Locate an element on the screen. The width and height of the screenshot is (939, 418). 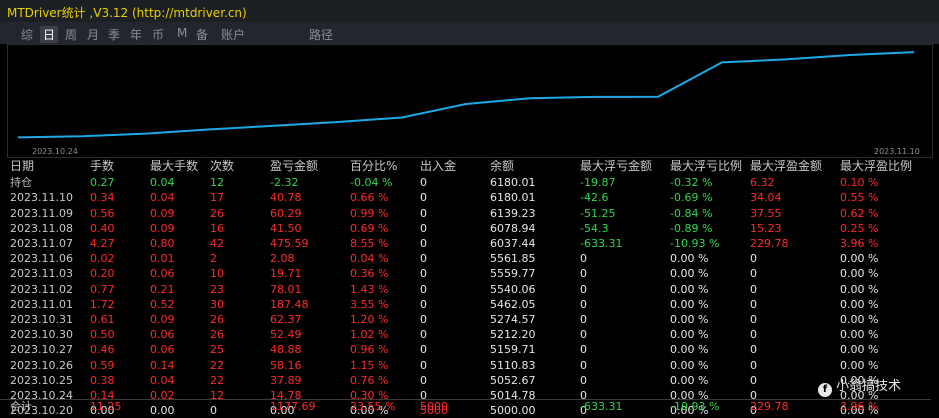
table-cell: 22 is located at coordinates (217, 380).